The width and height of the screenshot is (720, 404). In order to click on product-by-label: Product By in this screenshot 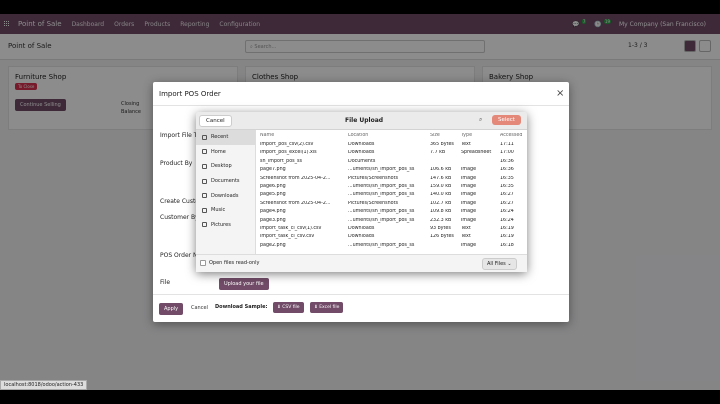, I will do `click(176, 163)`.